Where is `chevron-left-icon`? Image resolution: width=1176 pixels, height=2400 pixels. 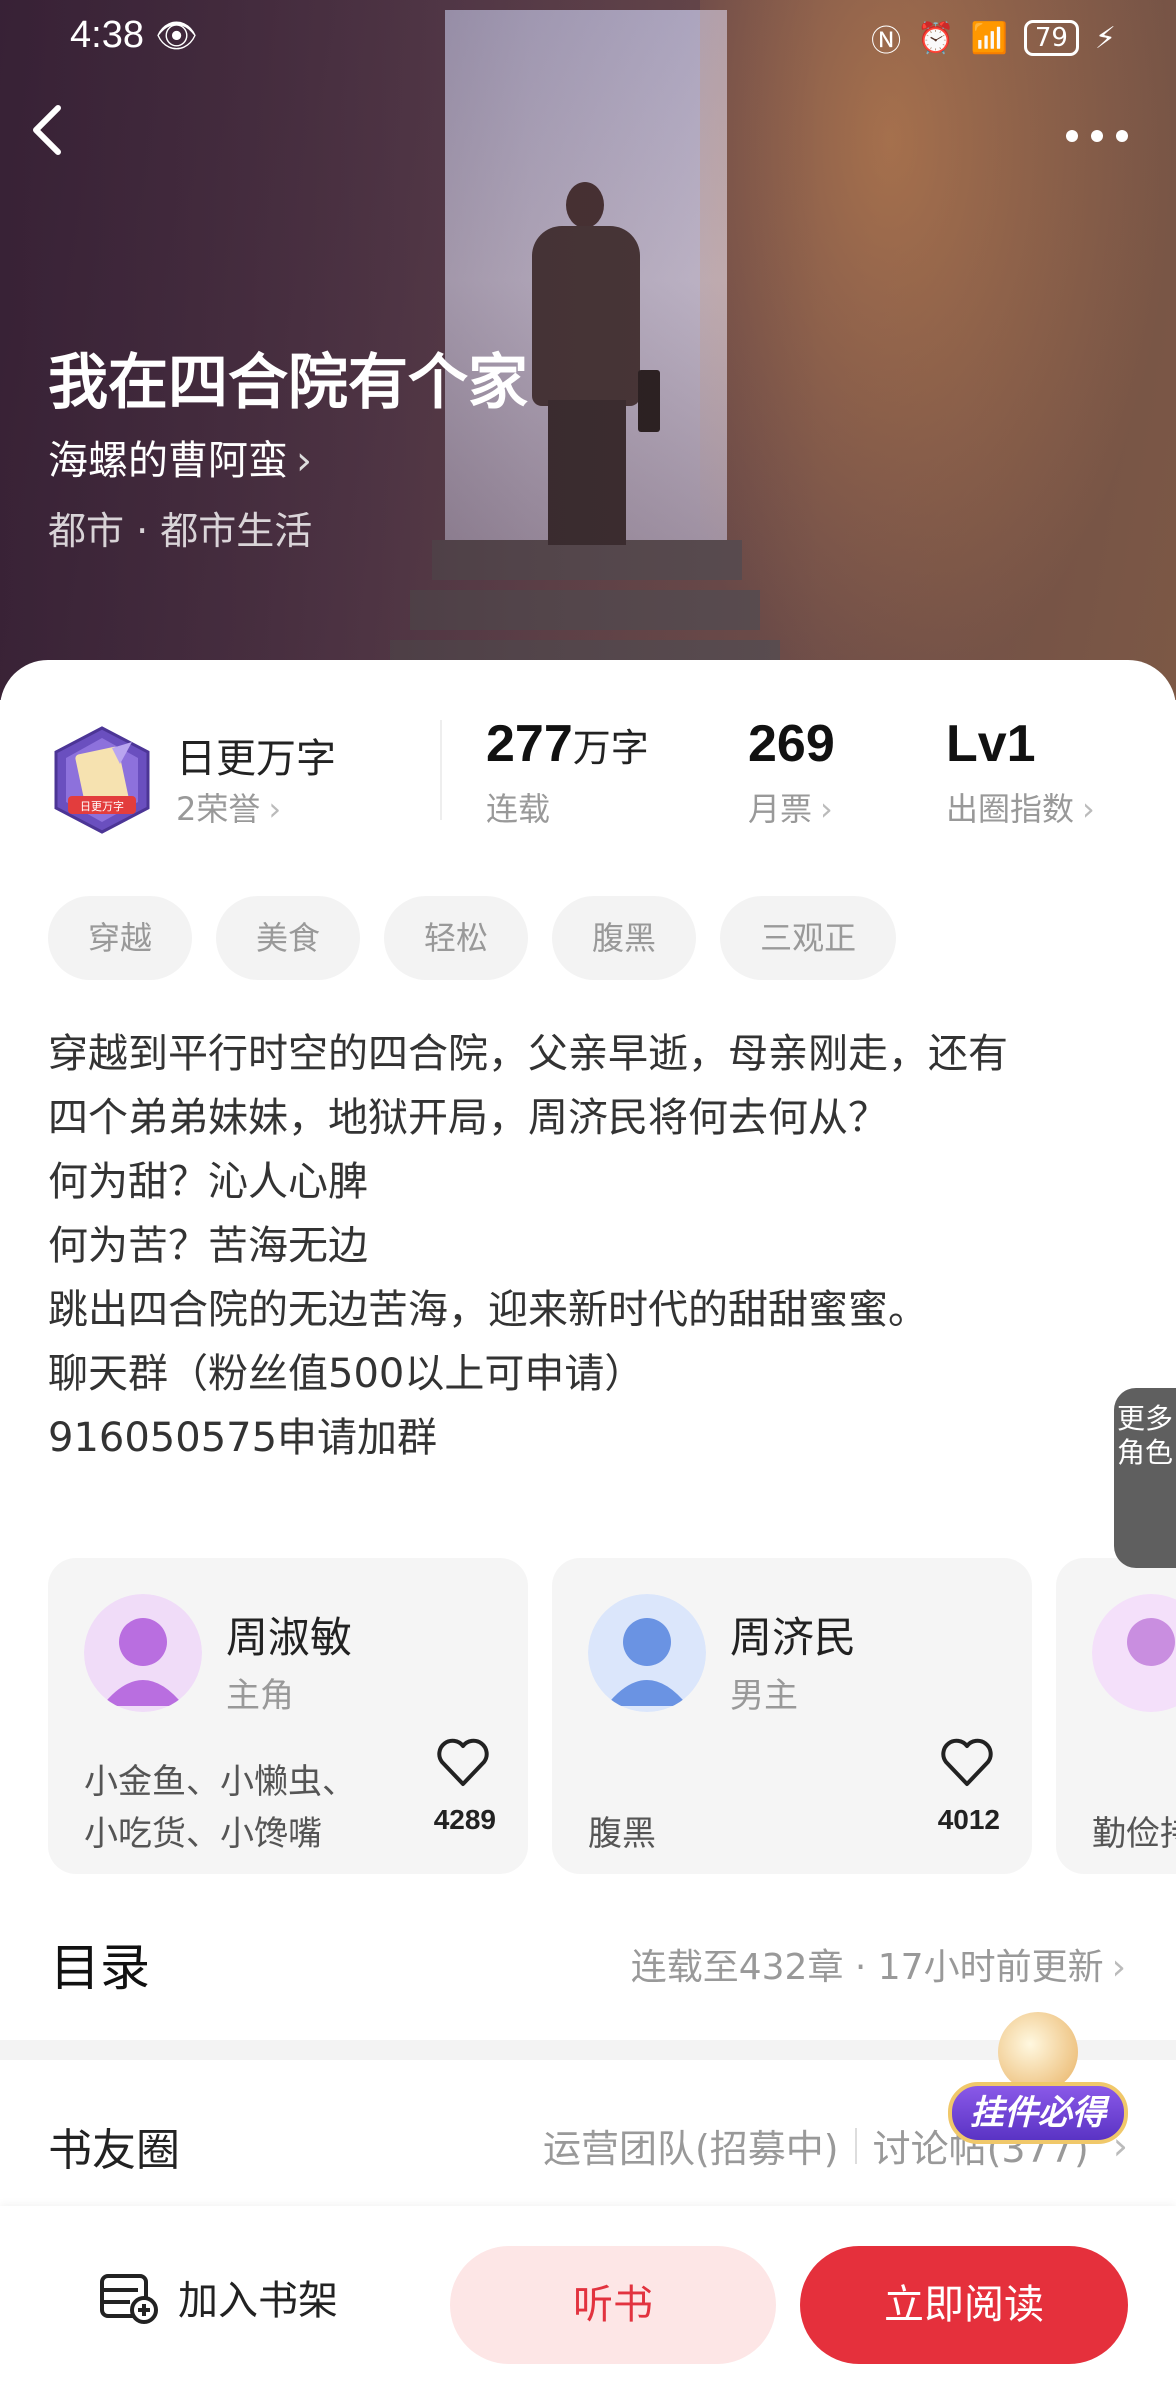
chevron-left-icon is located at coordinates (47, 130).